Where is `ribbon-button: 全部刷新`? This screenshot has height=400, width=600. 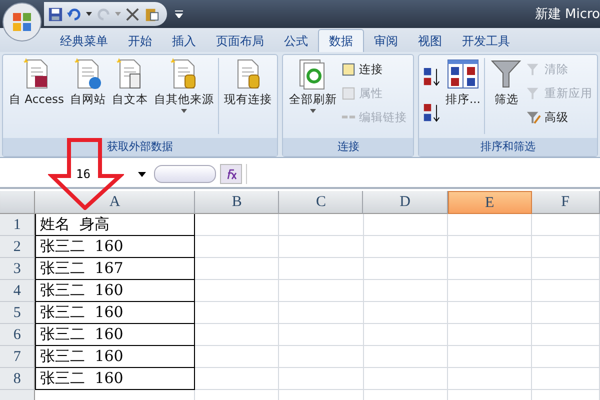
ribbon-button: 全部刷新 is located at coordinates (313, 96).